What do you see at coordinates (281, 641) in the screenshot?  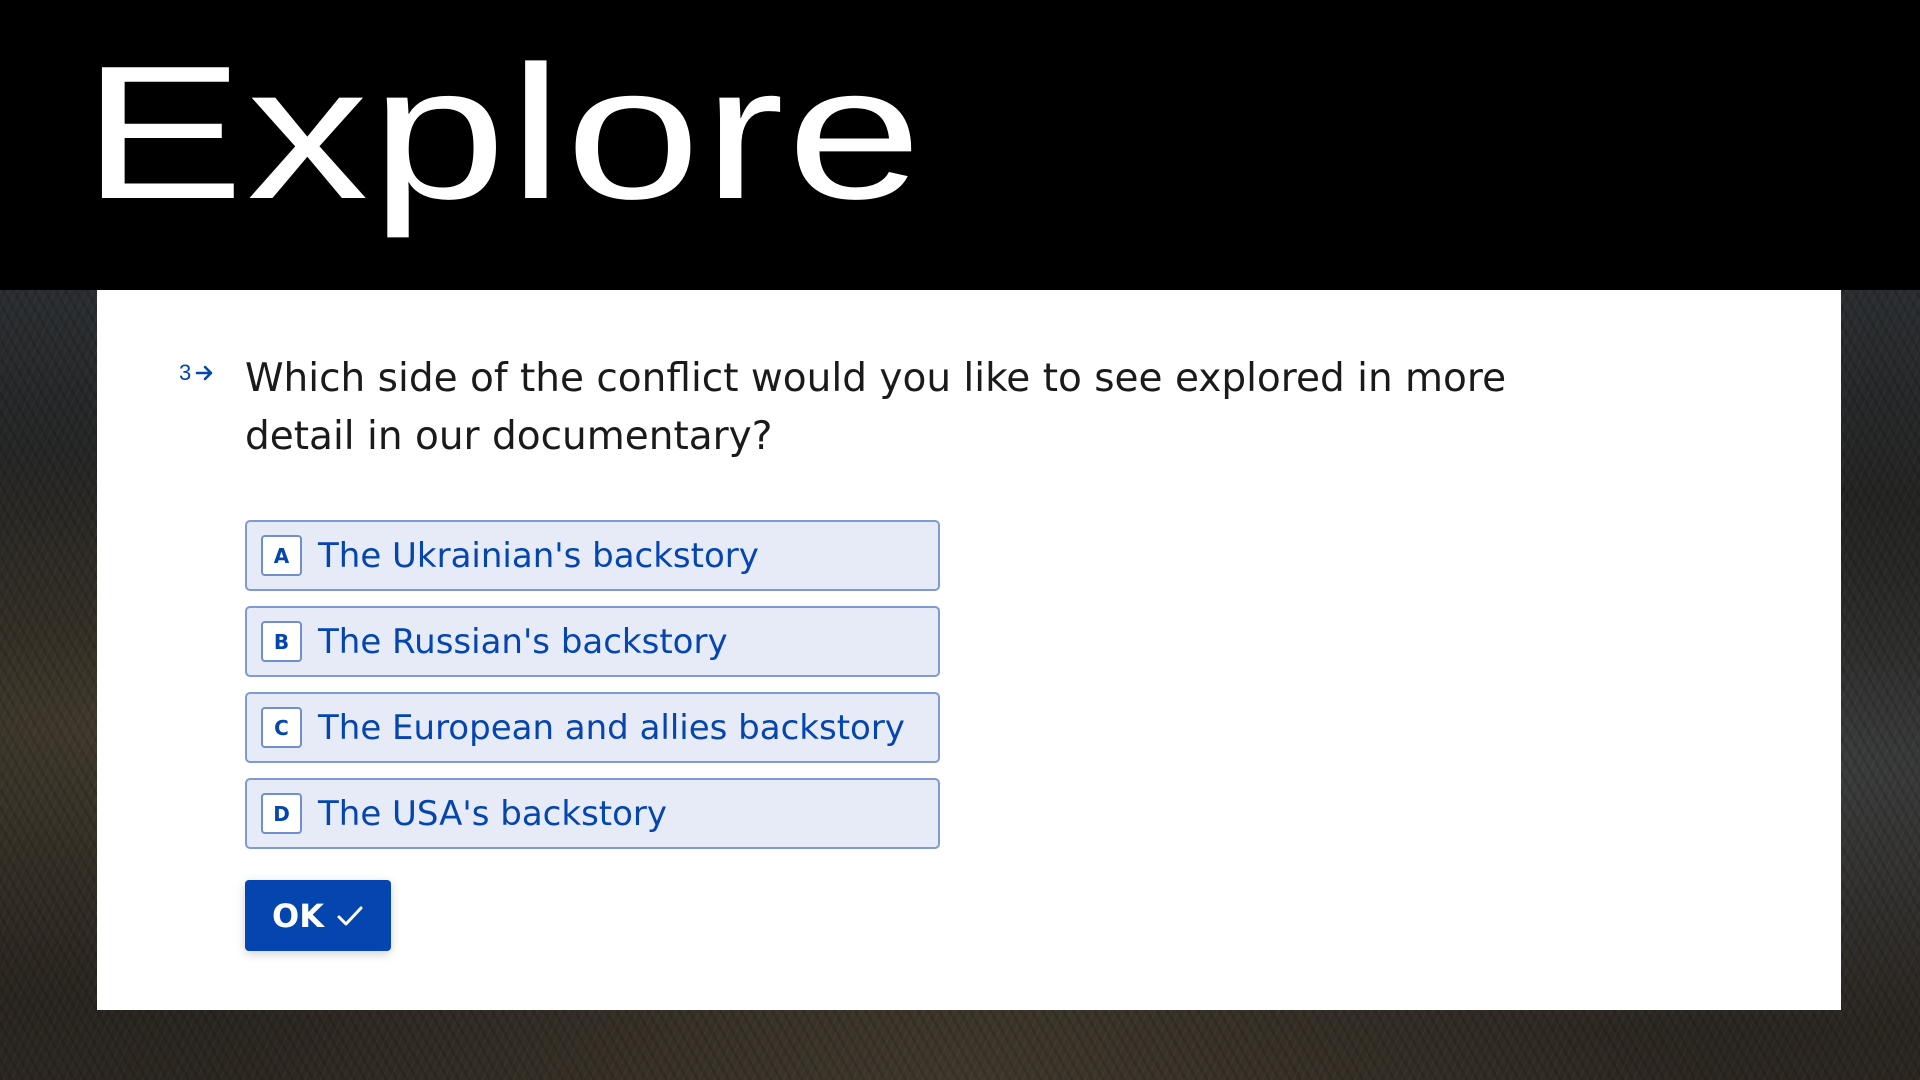 I see `choice-key-badge: B` at bounding box center [281, 641].